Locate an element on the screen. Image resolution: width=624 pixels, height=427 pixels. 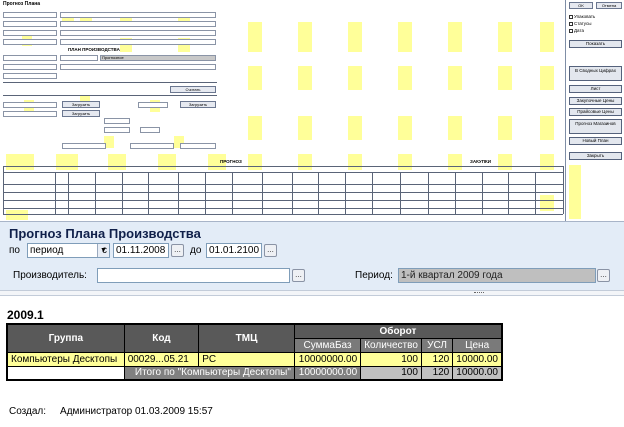
designer-export-button: В Сводных Цифрах is located at coordinates (595, 73).